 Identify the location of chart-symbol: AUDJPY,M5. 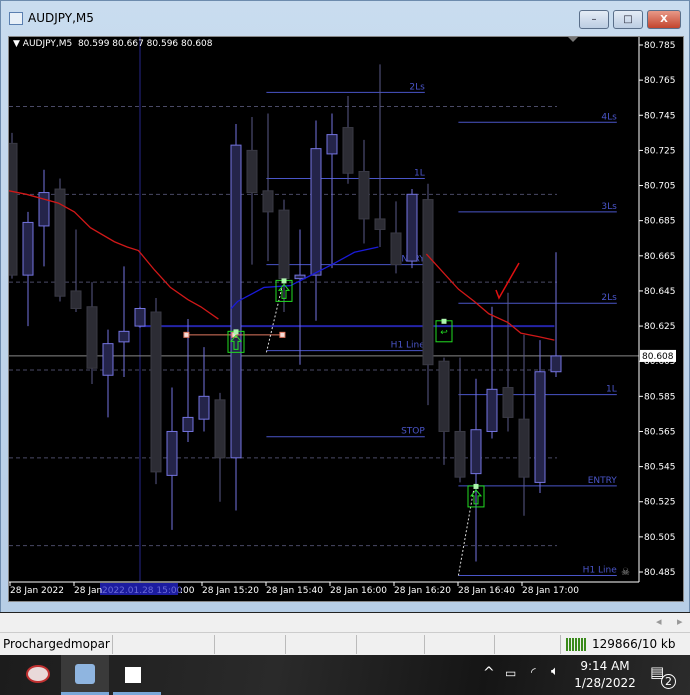
(47, 44).